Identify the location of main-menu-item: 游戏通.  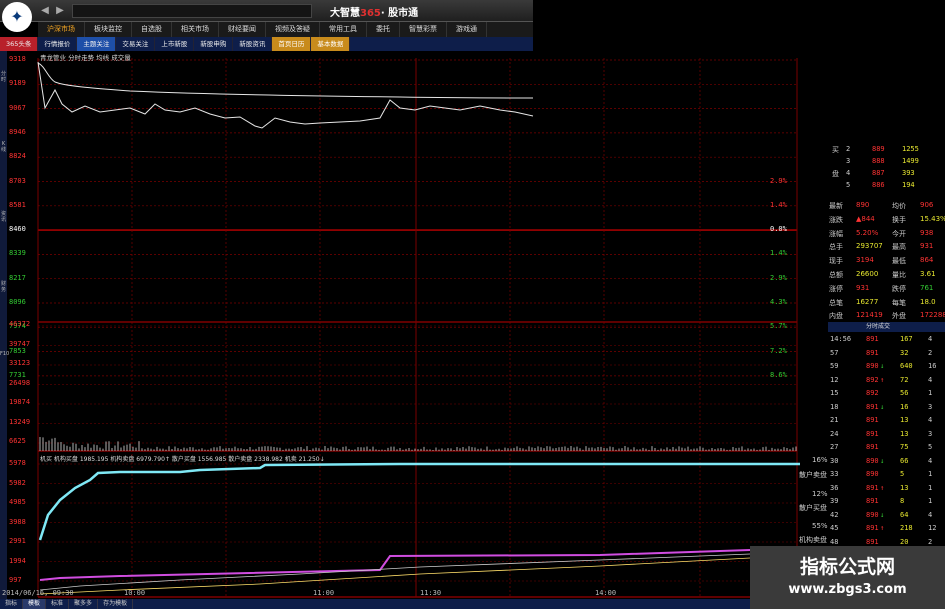
(467, 29).